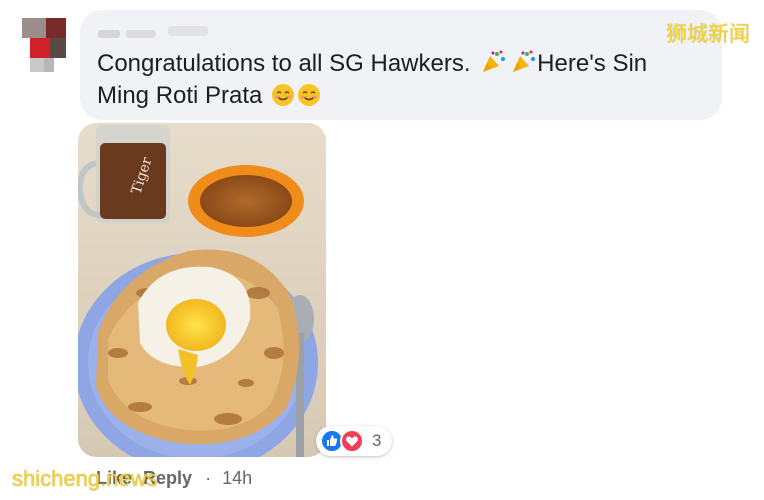  What do you see at coordinates (237, 478) in the screenshot?
I see `comment-timestamp: 14h` at bounding box center [237, 478].